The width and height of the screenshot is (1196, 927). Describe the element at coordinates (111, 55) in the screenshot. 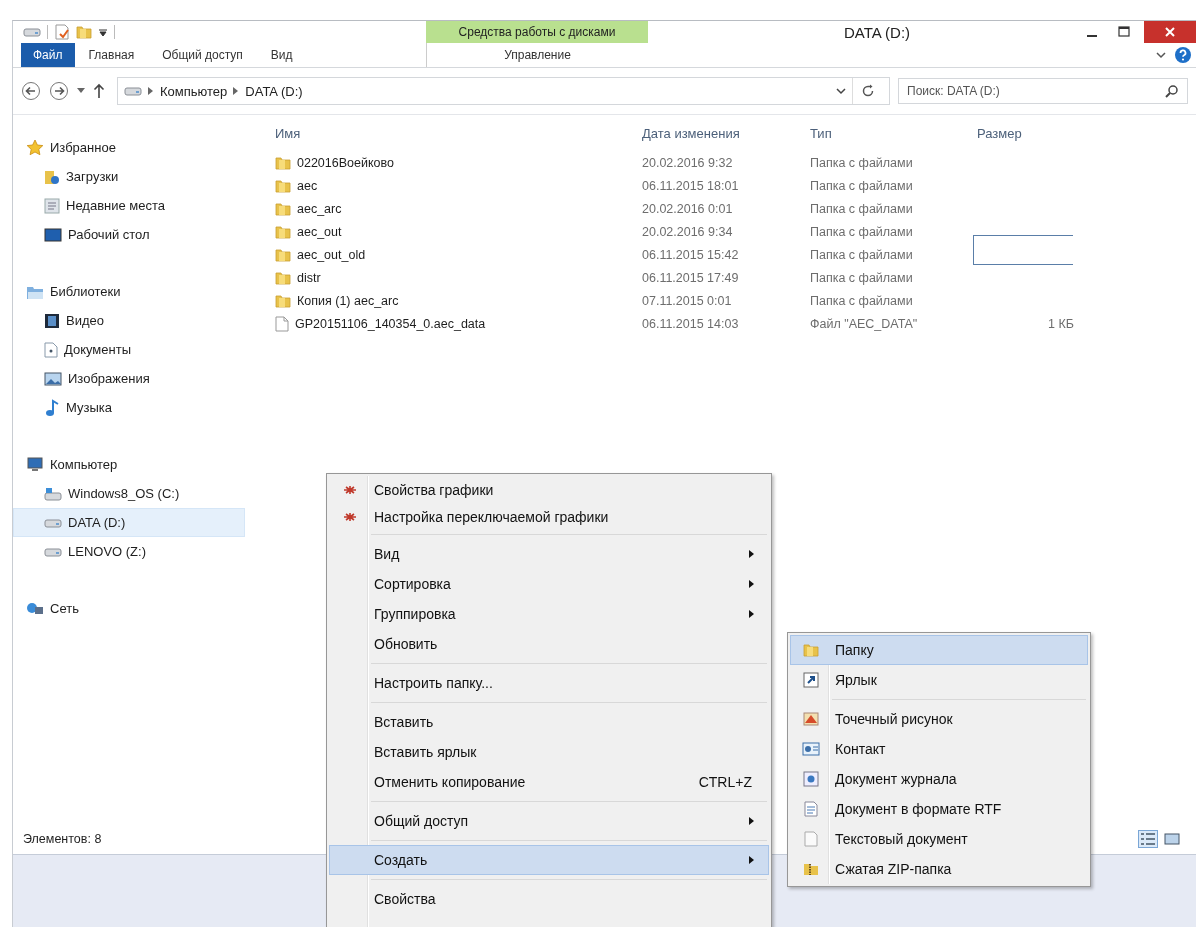

I see `ribbon-tab: Главная` at that location.